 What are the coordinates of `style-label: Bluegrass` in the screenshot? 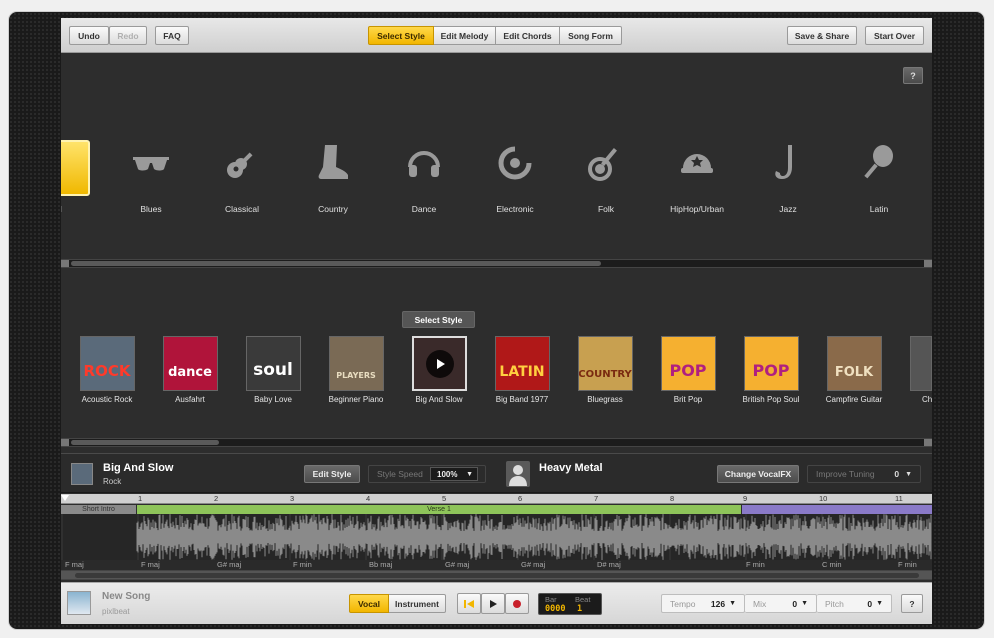 It's located at (605, 399).